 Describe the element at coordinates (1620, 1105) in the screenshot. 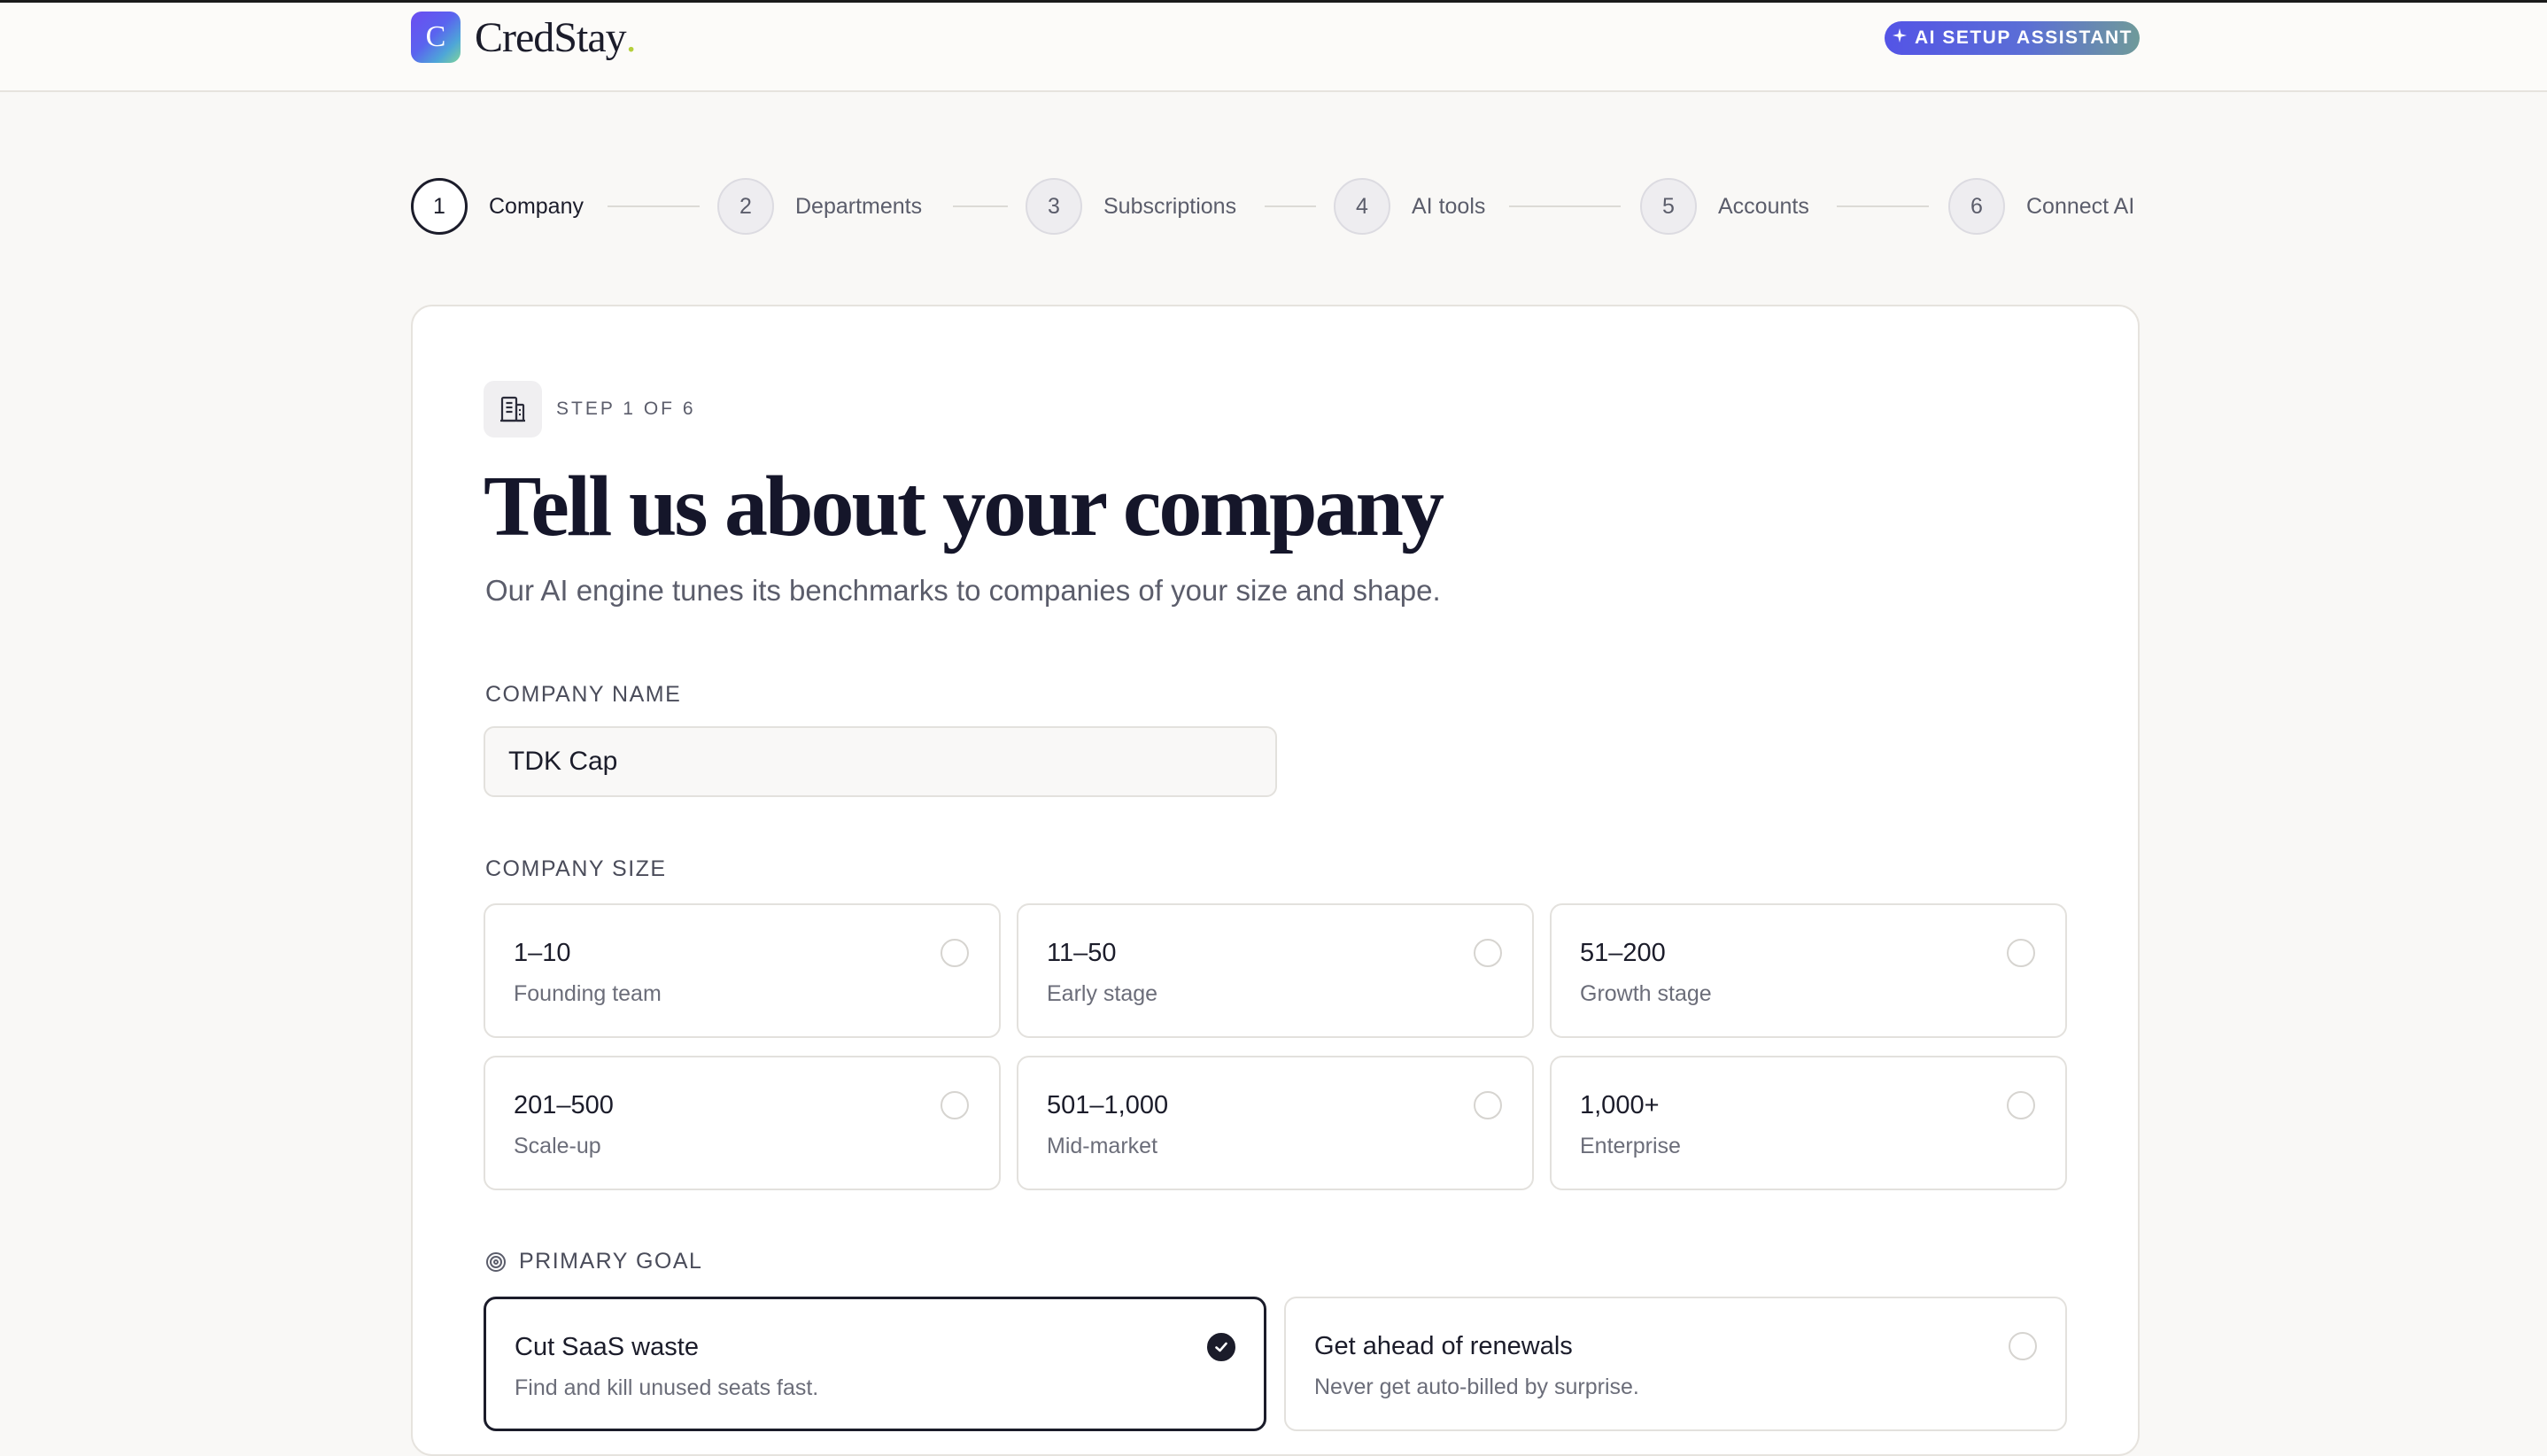

I see `option-title: 1,000+` at that location.